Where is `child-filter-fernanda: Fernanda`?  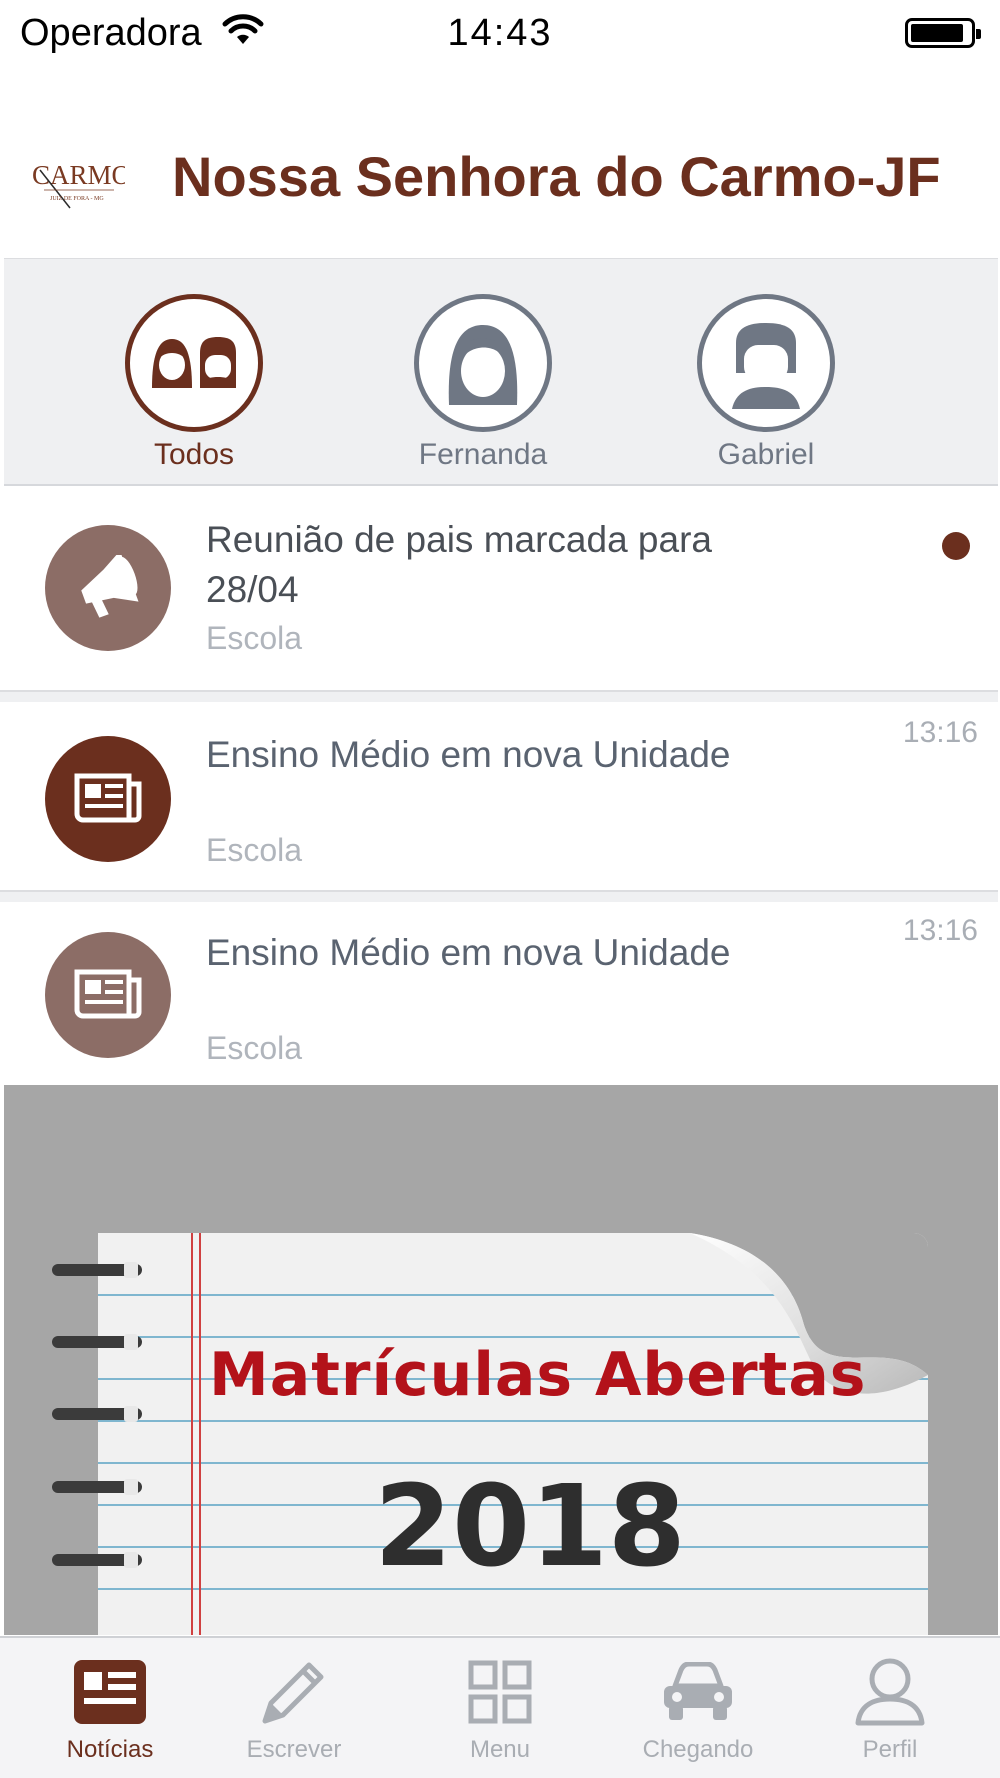 child-filter-fernanda: Fernanda is located at coordinates (483, 383).